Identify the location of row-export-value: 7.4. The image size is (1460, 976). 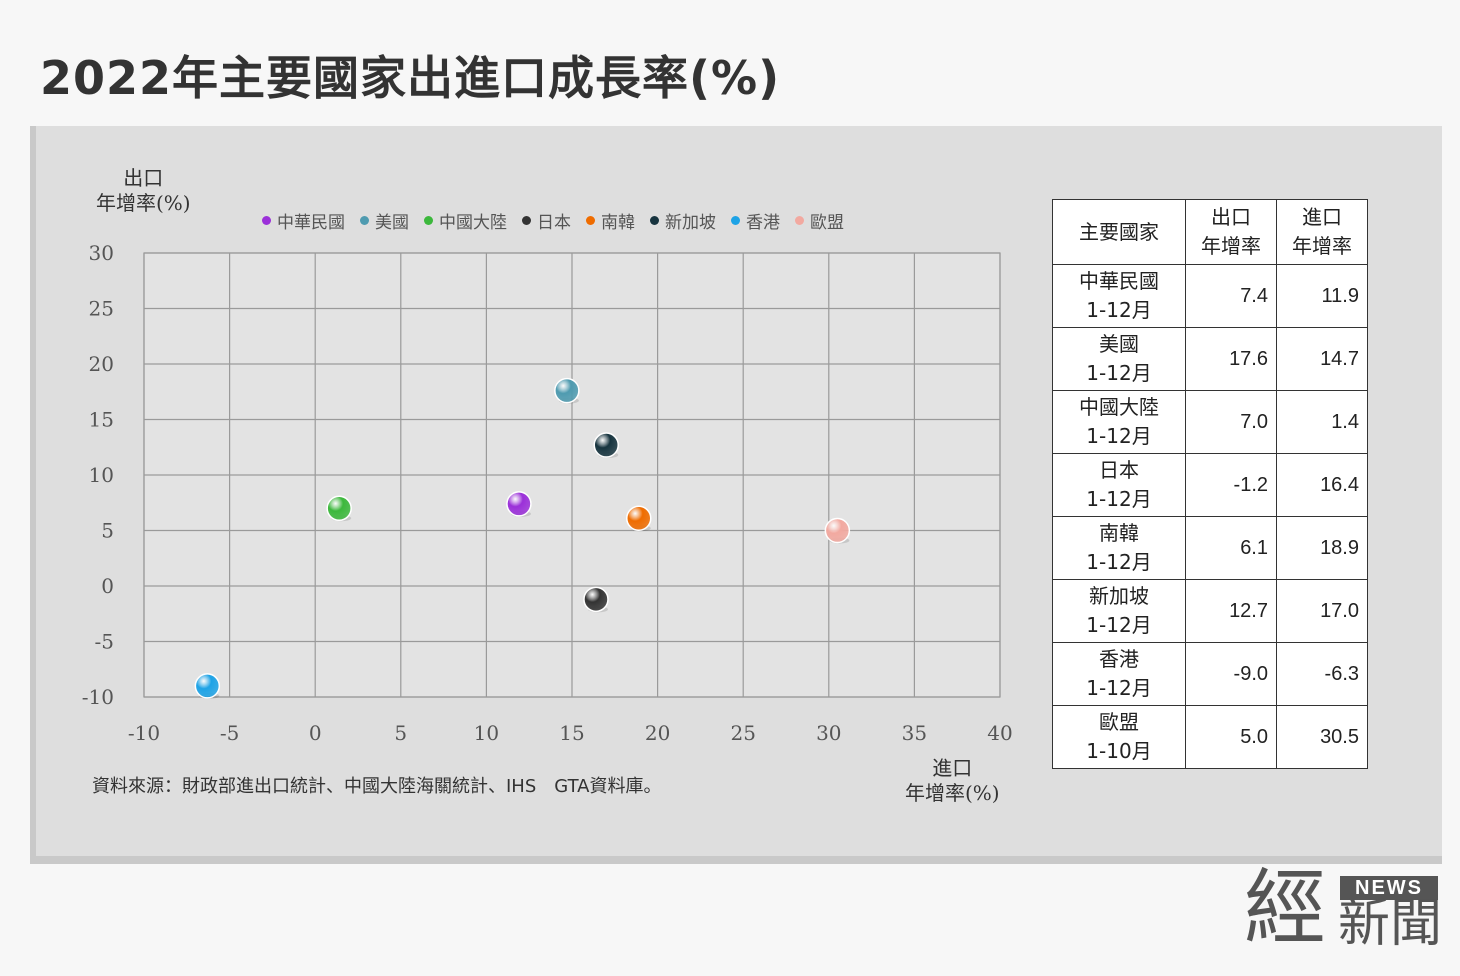
(1231, 296).